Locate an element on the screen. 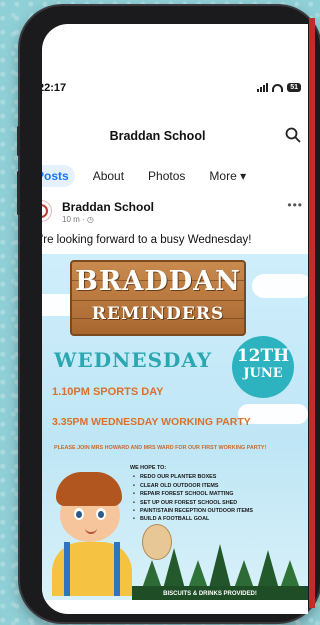  tab-more: More ▾ is located at coordinates (227, 176).